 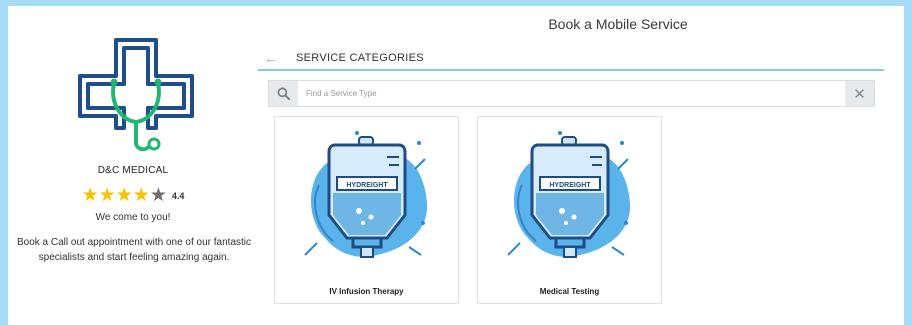 I want to click on tagline: We come to you!, so click(x=133, y=217).